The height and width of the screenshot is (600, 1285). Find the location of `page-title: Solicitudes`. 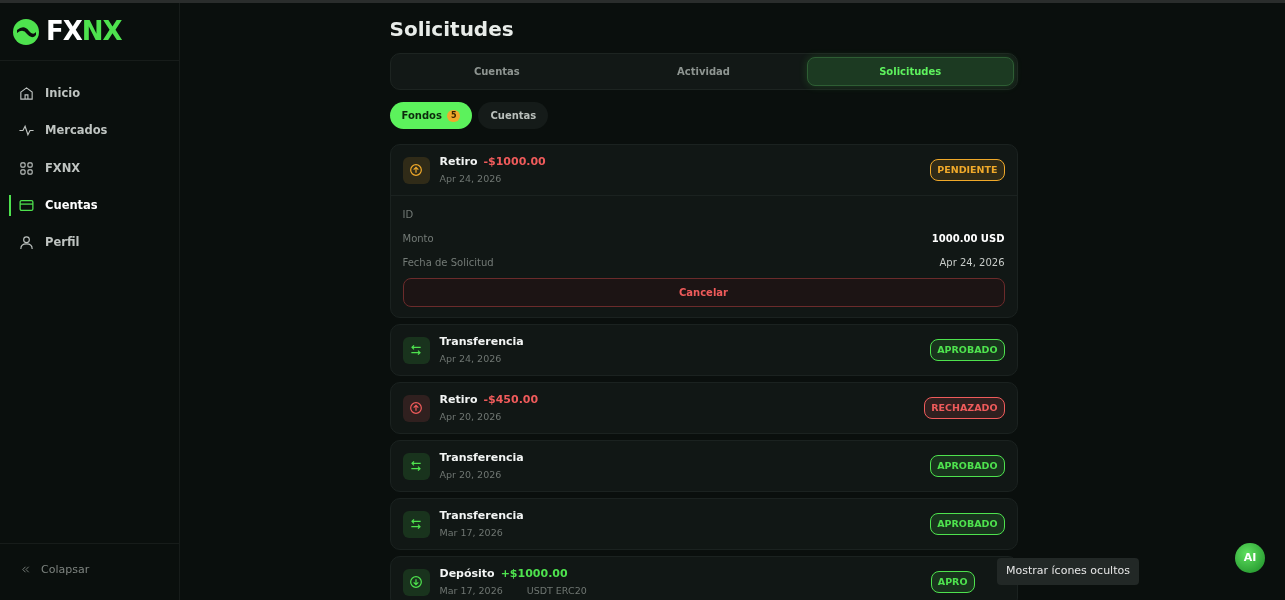

page-title: Solicitudes is located at coordinates (452, 29).